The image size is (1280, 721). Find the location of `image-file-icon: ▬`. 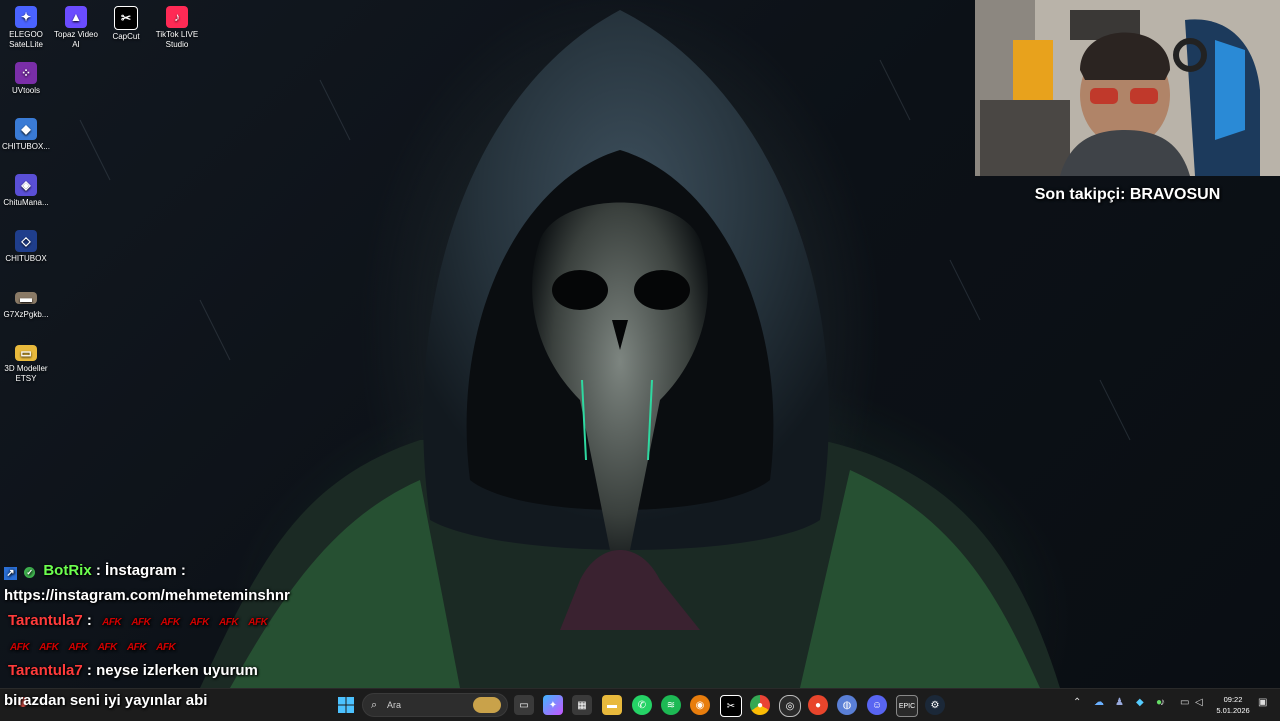

image-file-icon: ▬ is located at coordinates (26, 298).